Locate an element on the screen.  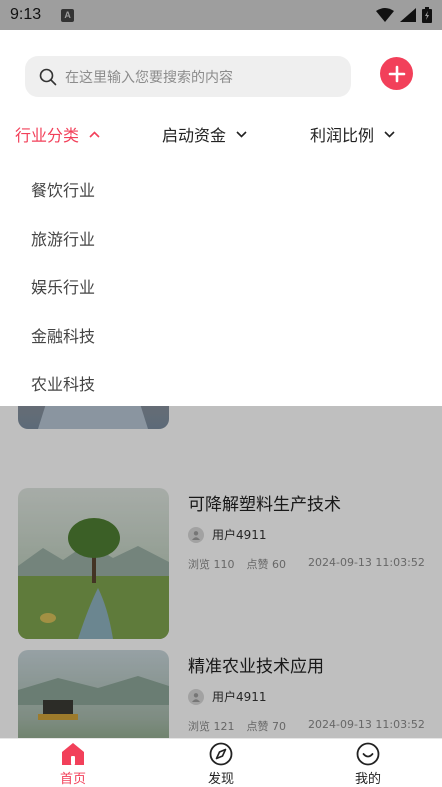
filter-tabs: 行业分类 启动资金 利润比例 is located at coordinates (221, 136).